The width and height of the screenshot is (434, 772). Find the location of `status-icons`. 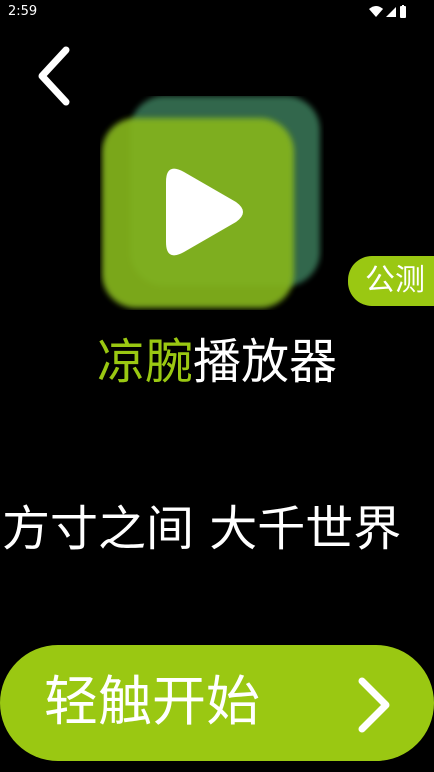

status-icons is located at coordinates (387, 11).